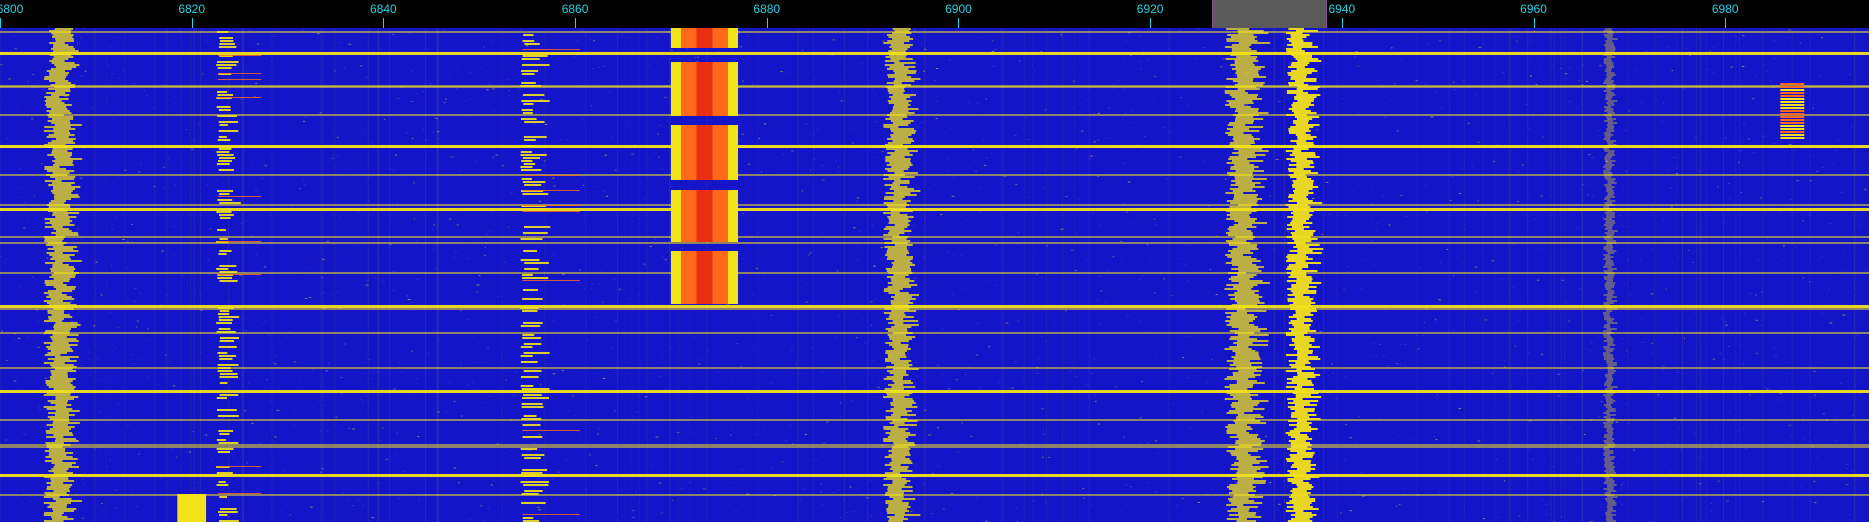  What do you see at coordinates (767, 9) in the screenshot?
I see `tick-label-6880: 6880` at bounding box center [767, 9].